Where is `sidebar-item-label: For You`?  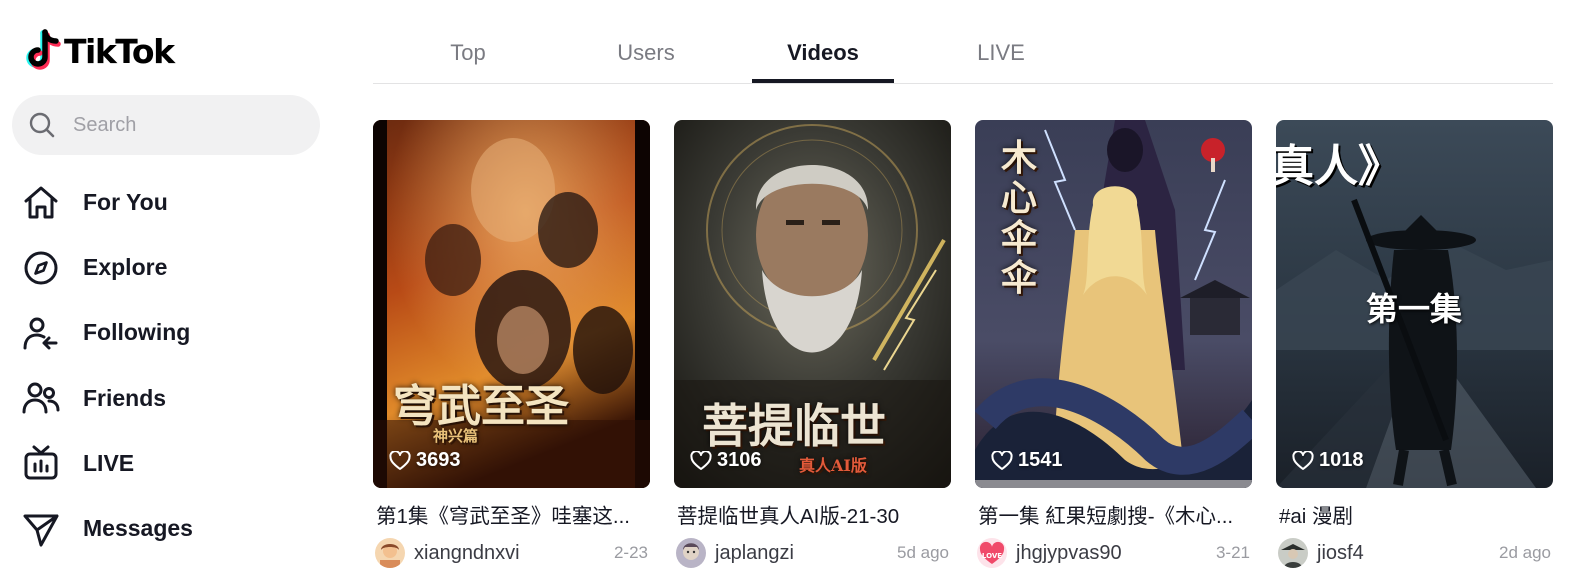
sidebar-item-label: For You is located at coordinates (125, 202).